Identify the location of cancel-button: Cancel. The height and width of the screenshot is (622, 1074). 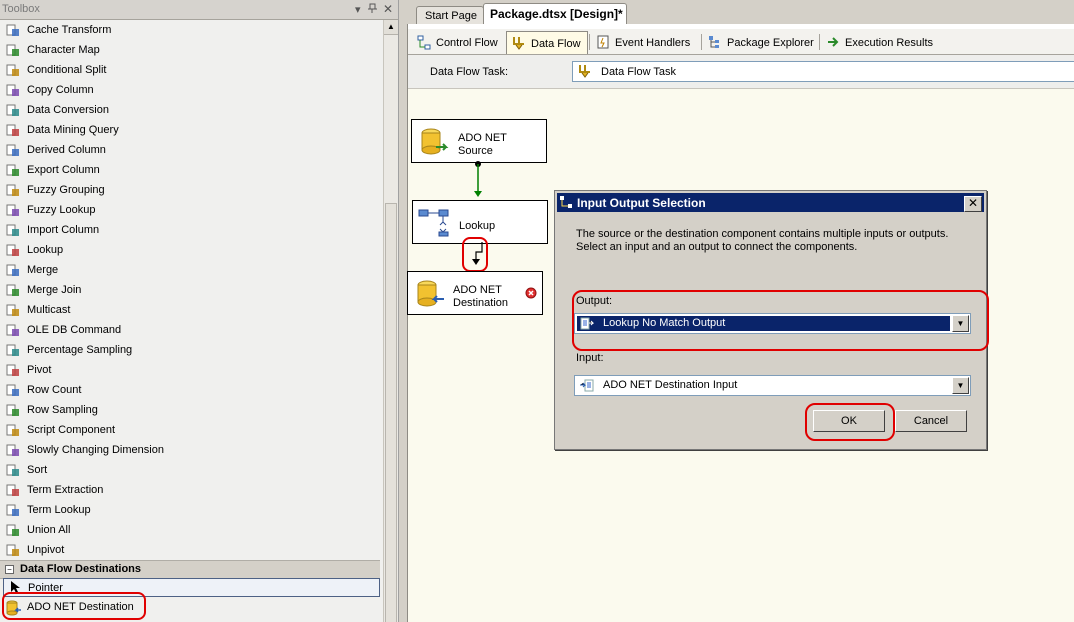
(931, 421).